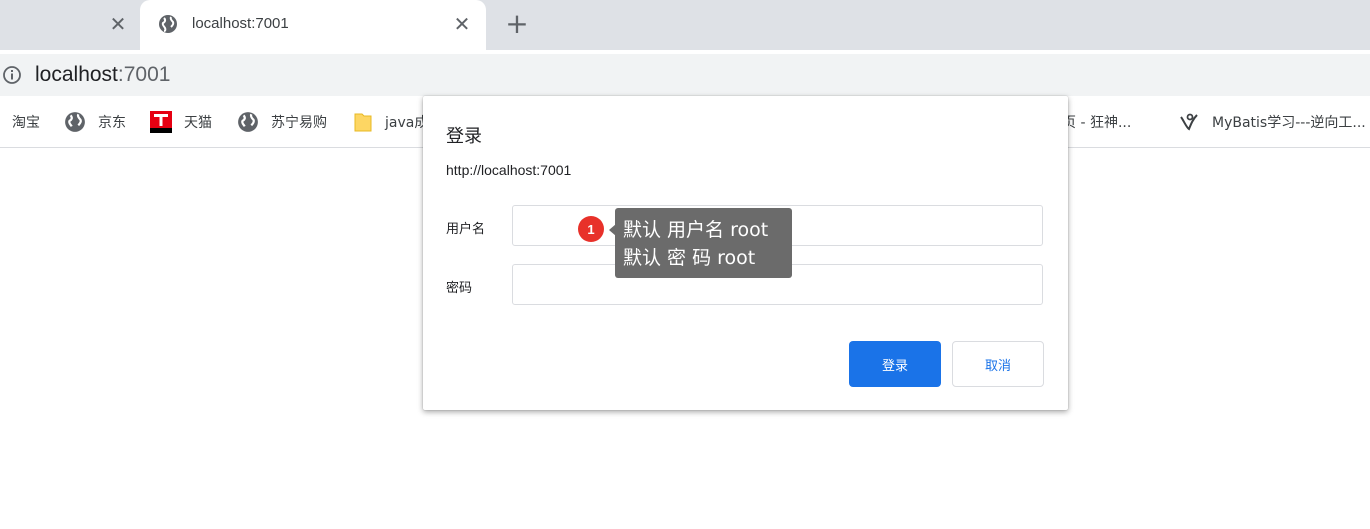 The image size is (1370, 529). I want to click on tab-active: localhost:7001 ✕, so click(313, 25).